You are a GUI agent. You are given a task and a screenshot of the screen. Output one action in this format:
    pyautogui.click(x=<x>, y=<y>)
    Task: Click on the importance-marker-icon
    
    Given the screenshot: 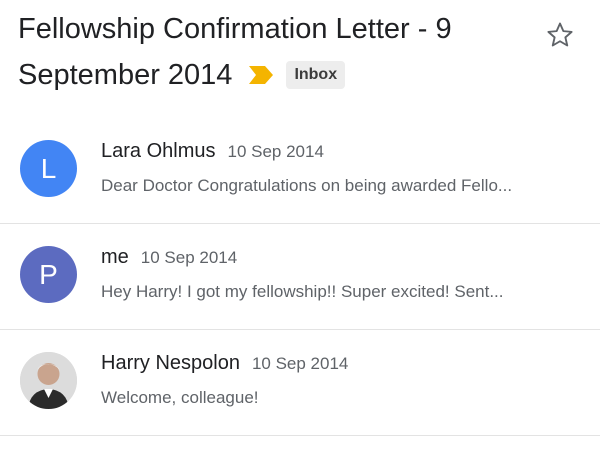 What is the action you would take?
    pyautogui.click(x=261, y=75)
    